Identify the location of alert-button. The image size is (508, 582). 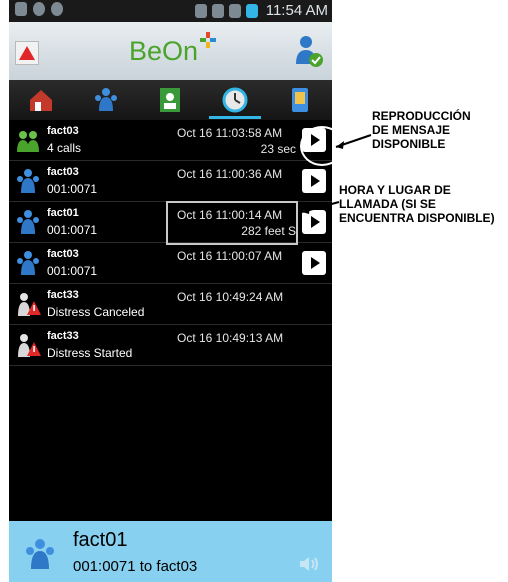
(27, 53).